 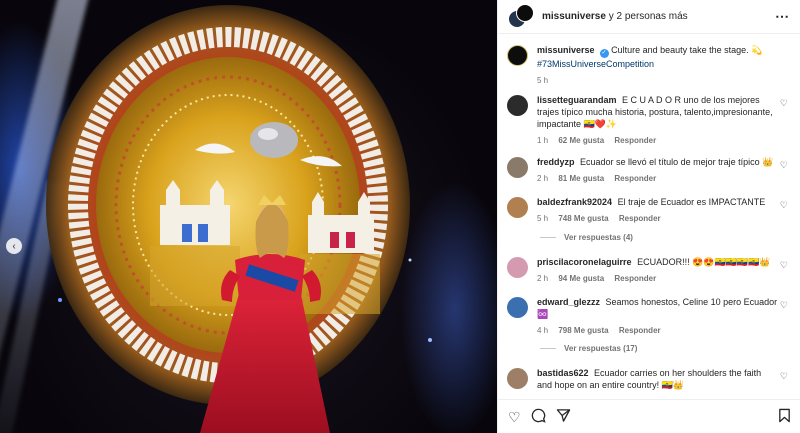 I want to click on bookmark-icon, so click(x=784, y=416).